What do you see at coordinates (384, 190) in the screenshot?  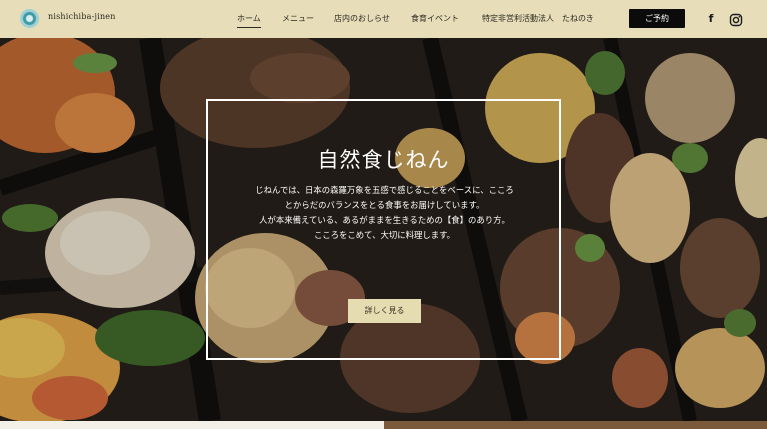 I see `hero-description-line: じねんでは、日本の森羅万象を五感で感じることをベースに、こころ` at bounding box center [384, 190].